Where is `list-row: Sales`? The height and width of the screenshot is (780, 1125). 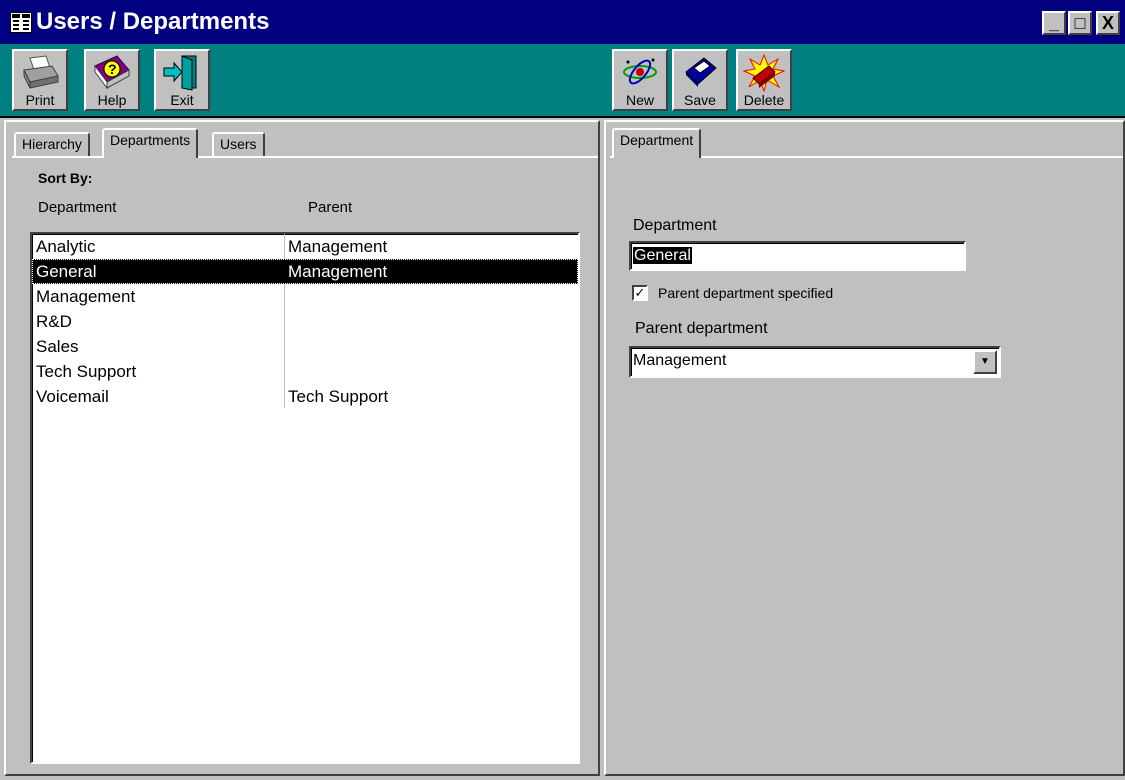
list-row: Sales is located at coordinates (305, 346).